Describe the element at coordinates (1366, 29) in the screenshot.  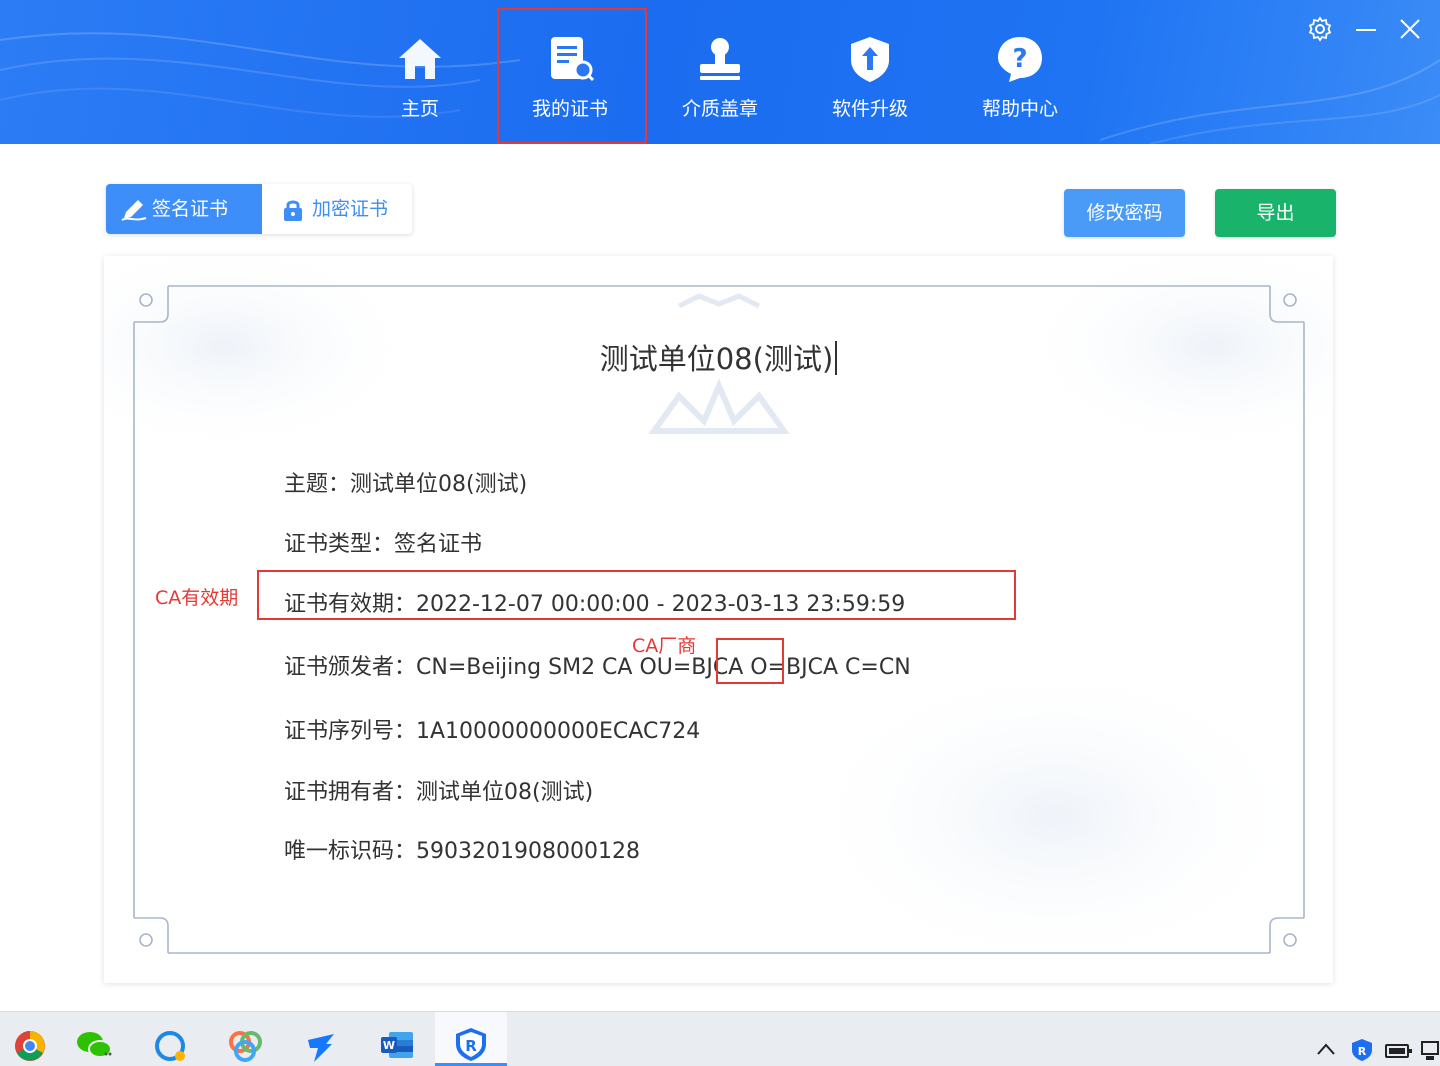
I see `minimize-icon` at that location.